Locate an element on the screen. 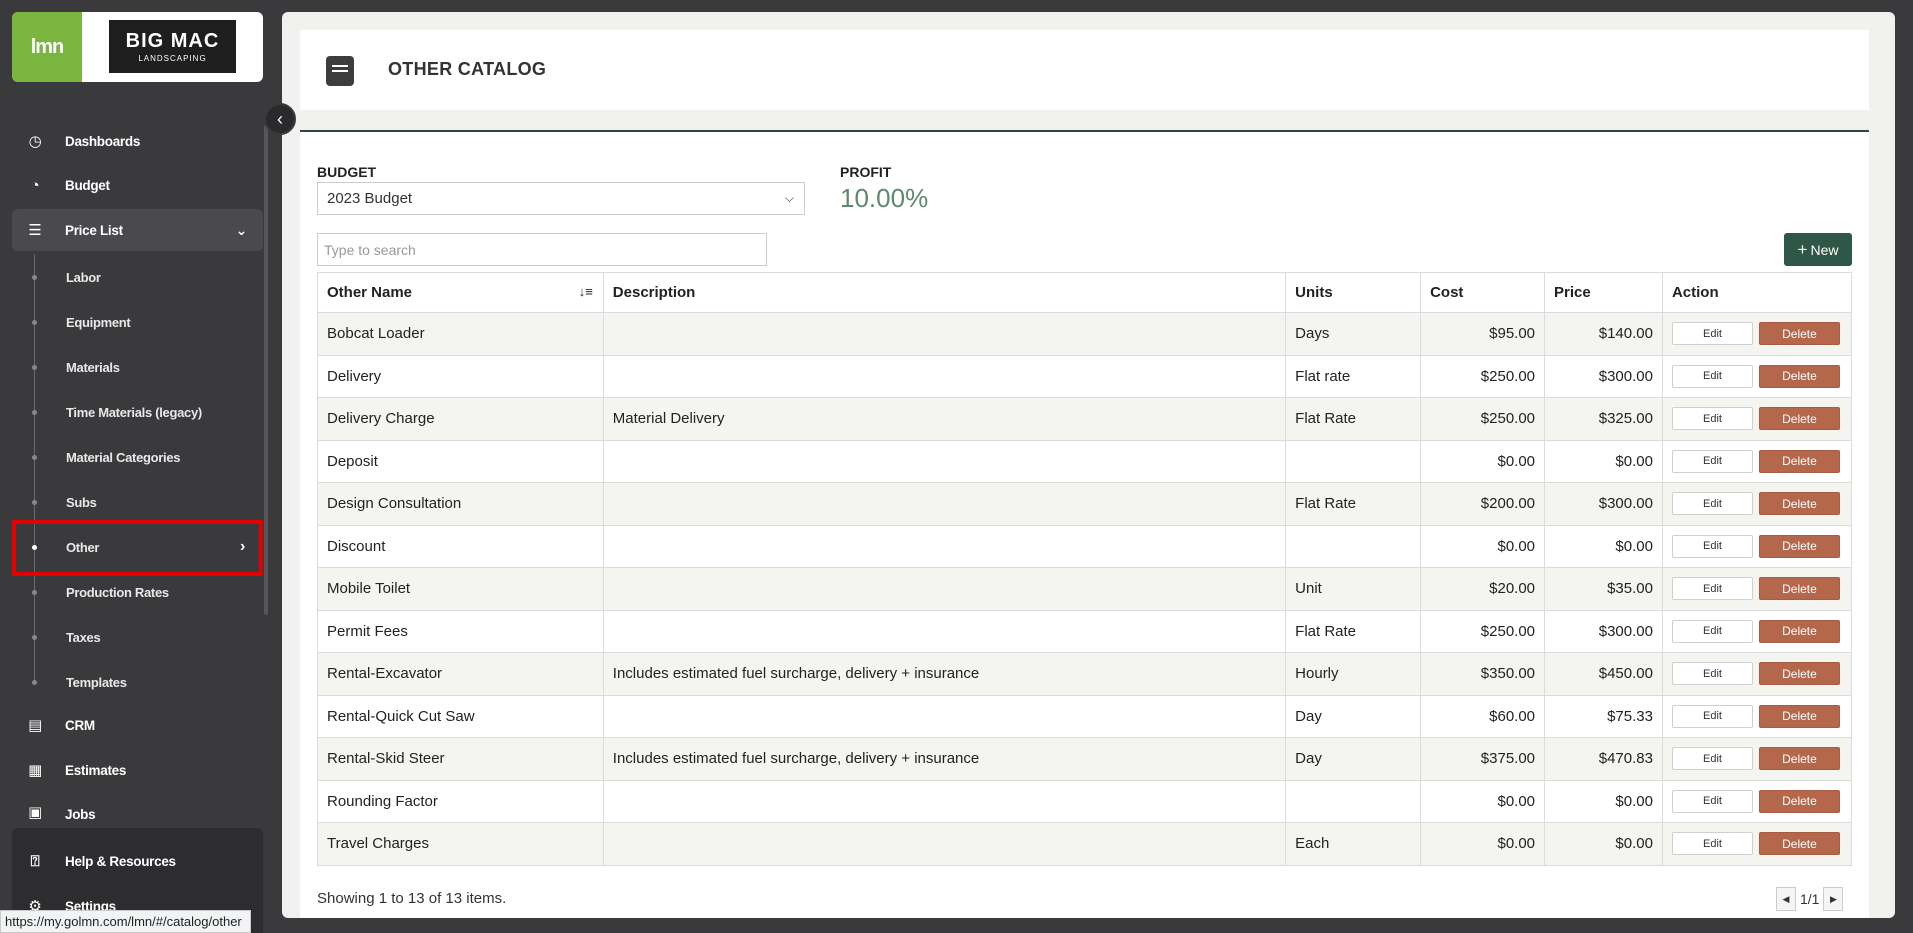 Image resolution: width=1913 pixels, height=933 pixels. nav-dashboards: ◷ Dashboards is located at coordinates (137, 141).